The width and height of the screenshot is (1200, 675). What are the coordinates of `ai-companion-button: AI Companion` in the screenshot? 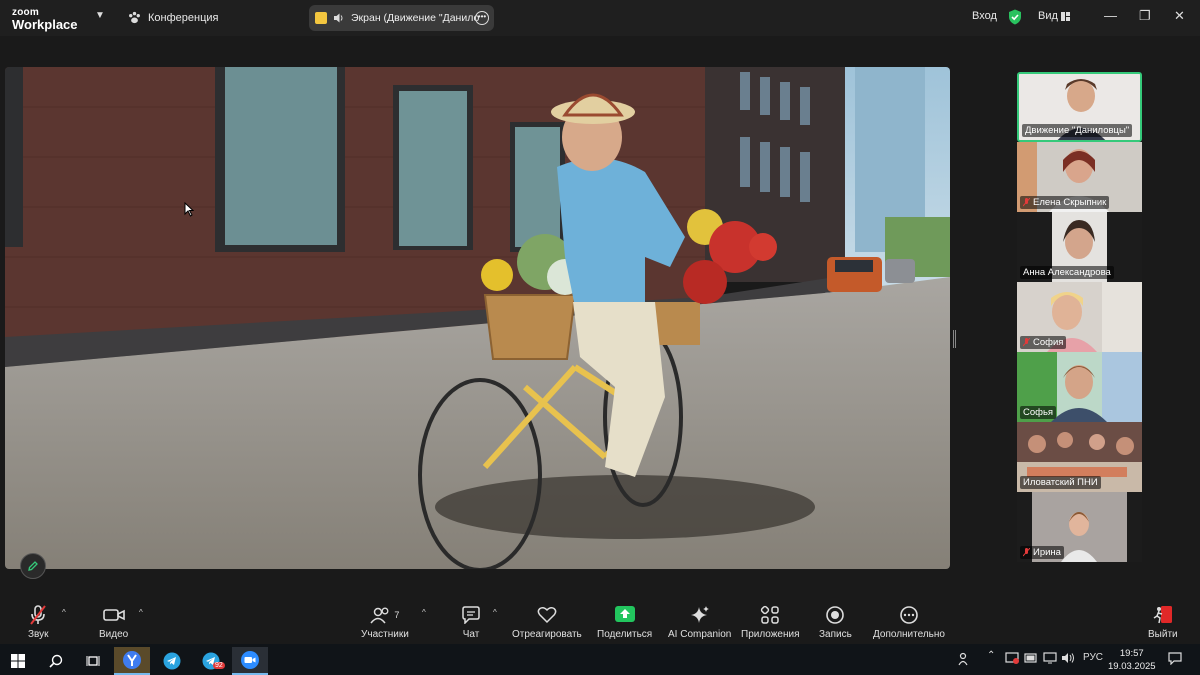 It's located at (699, 622).